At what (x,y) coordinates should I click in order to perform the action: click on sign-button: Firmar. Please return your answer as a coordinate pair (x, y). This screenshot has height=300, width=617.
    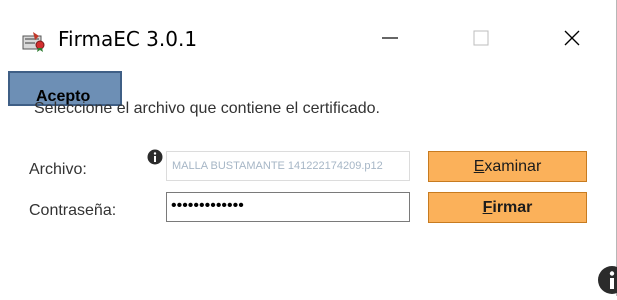
    Looking at the image, I should click on (507, 207).